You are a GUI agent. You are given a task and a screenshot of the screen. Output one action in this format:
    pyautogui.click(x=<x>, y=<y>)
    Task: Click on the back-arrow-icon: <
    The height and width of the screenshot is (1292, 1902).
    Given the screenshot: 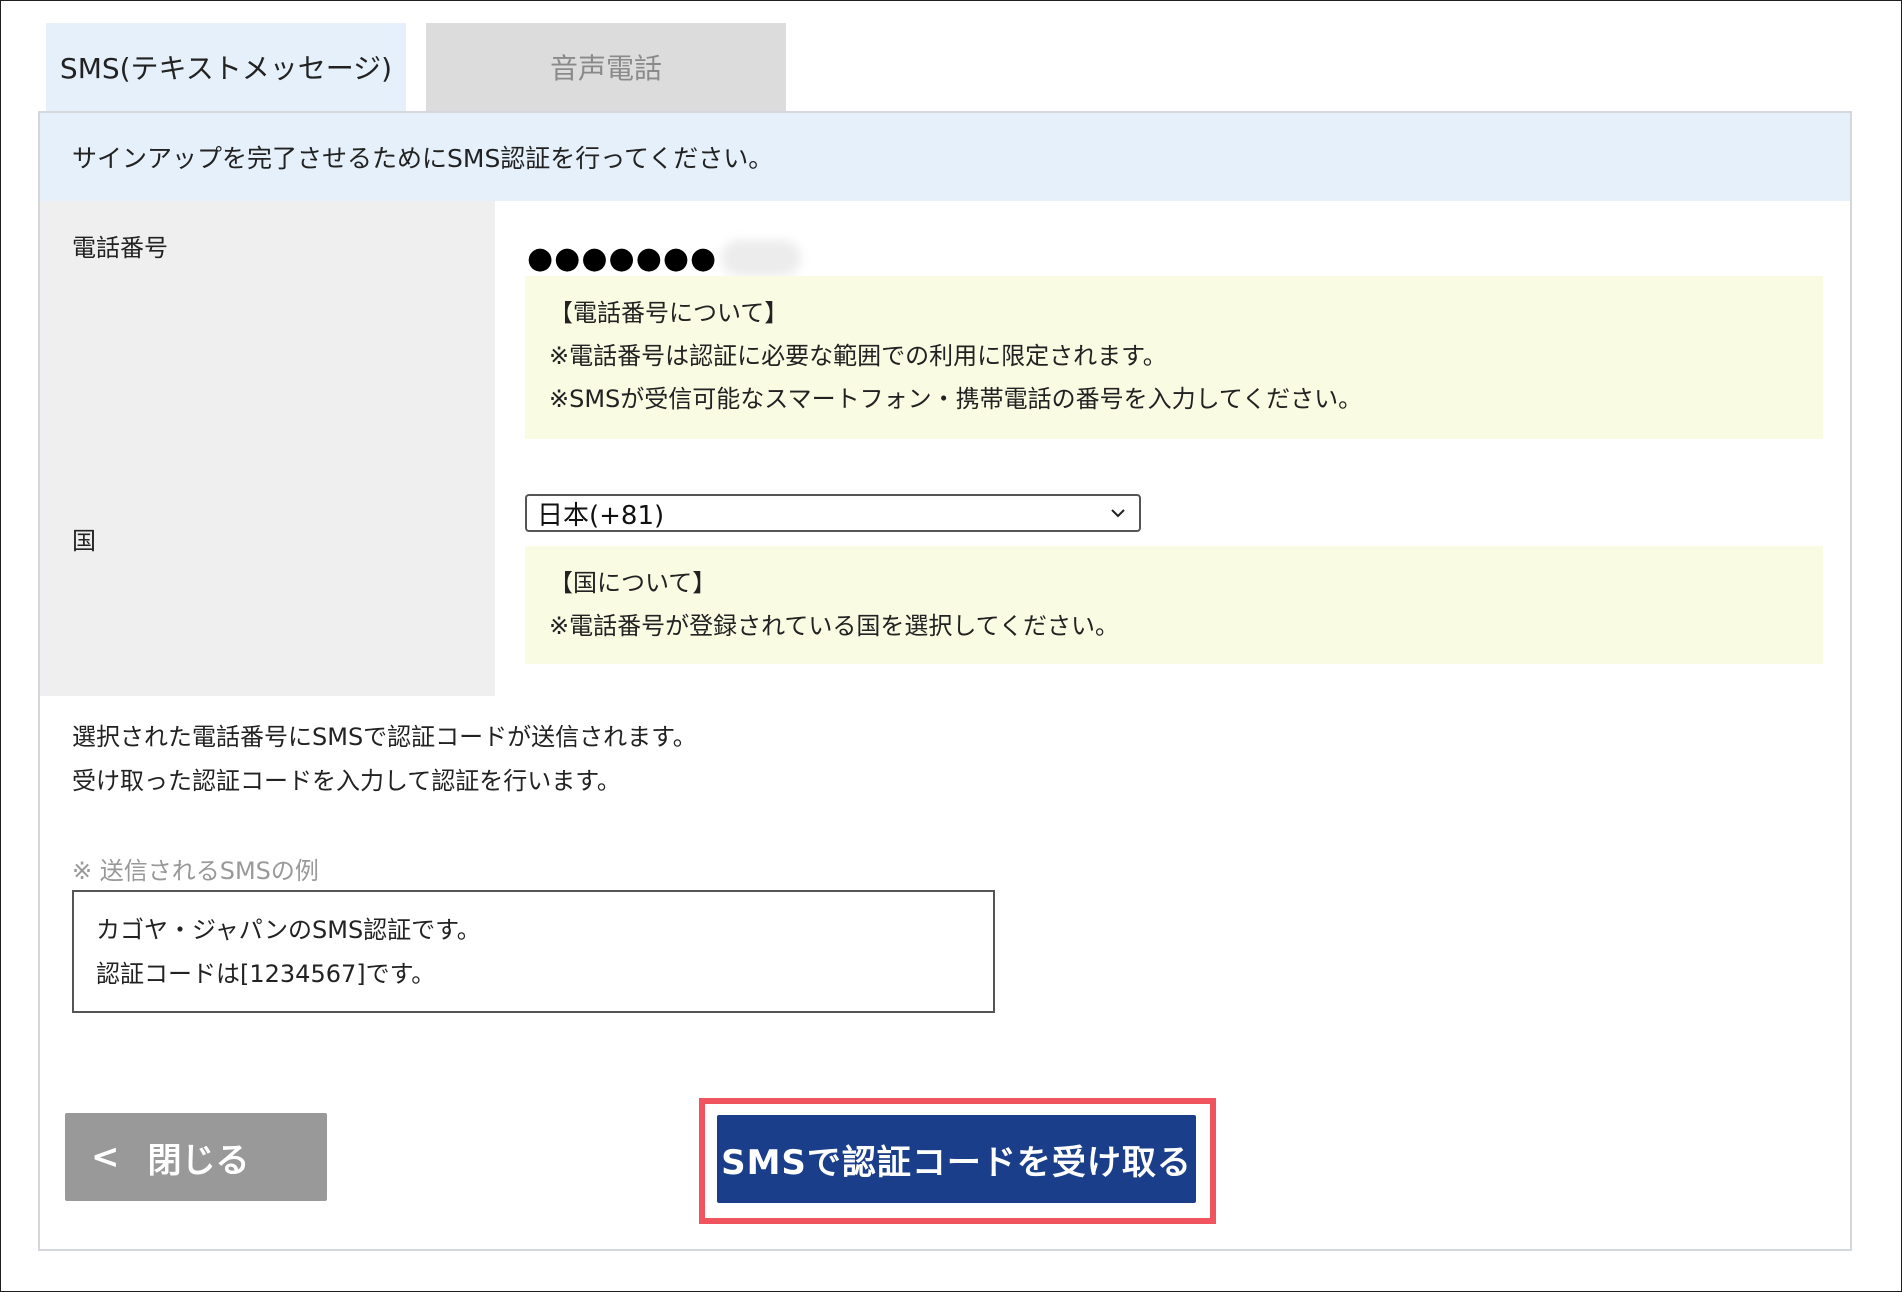 What is the action you would take?
    pyautogui.click(x=105, y=1157)
    